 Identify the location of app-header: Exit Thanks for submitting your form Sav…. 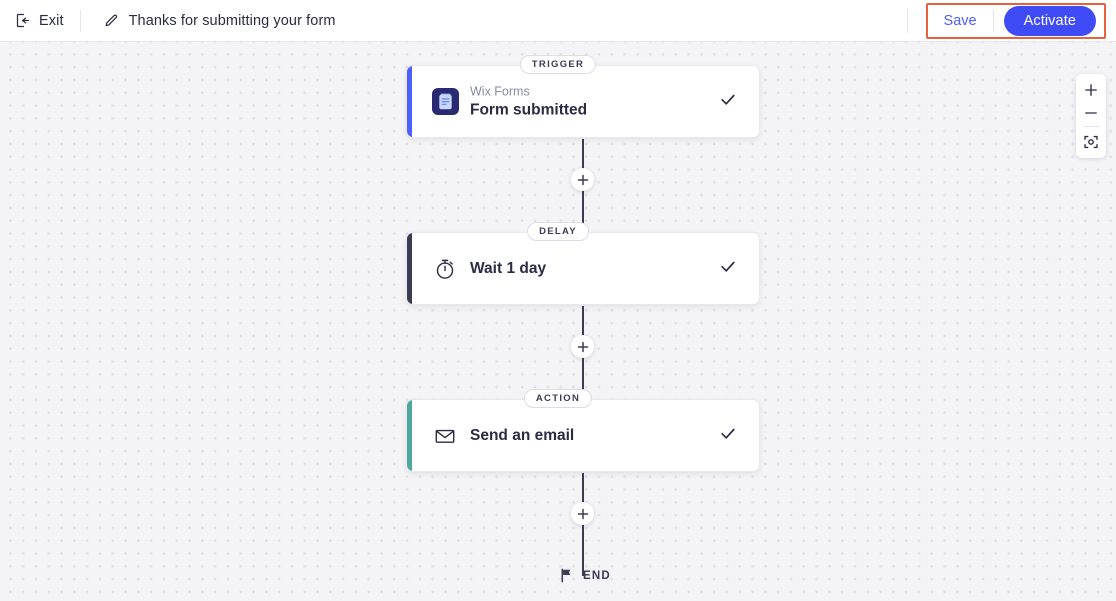
(558, 21).